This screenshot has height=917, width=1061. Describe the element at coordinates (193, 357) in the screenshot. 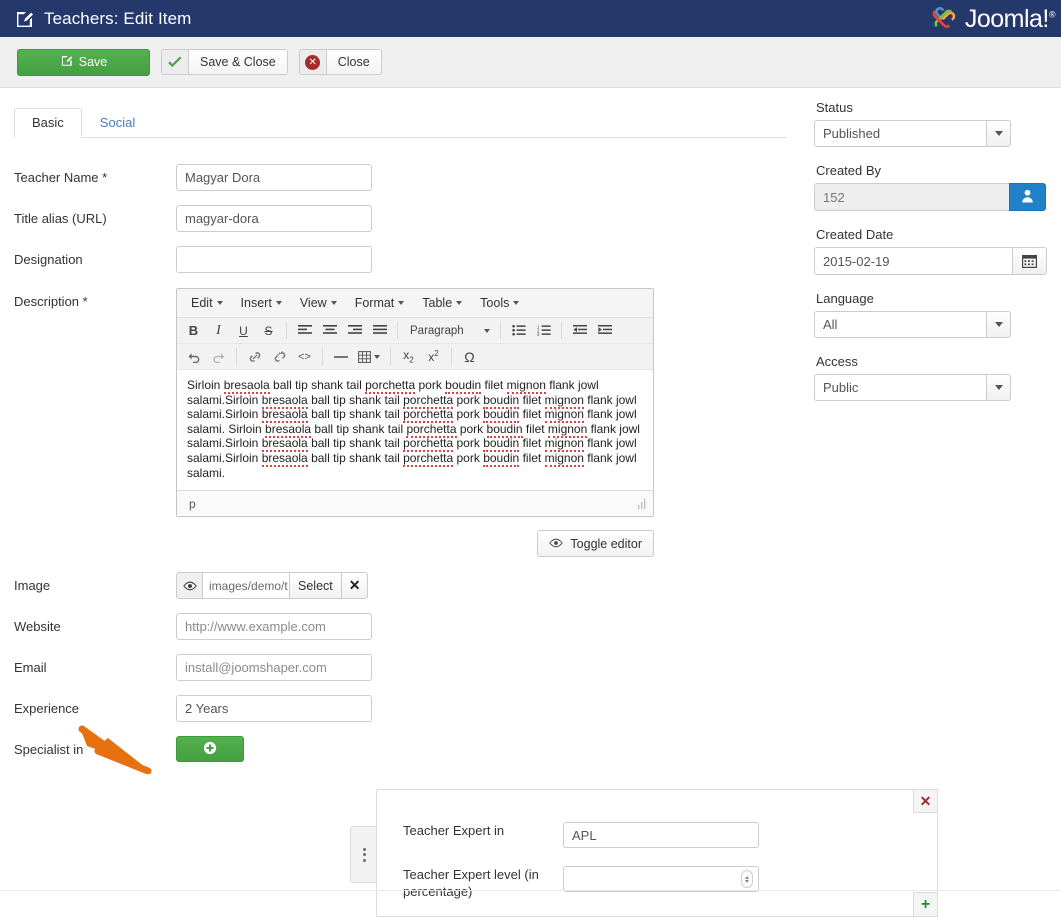

I see `undo-icon` at that location.